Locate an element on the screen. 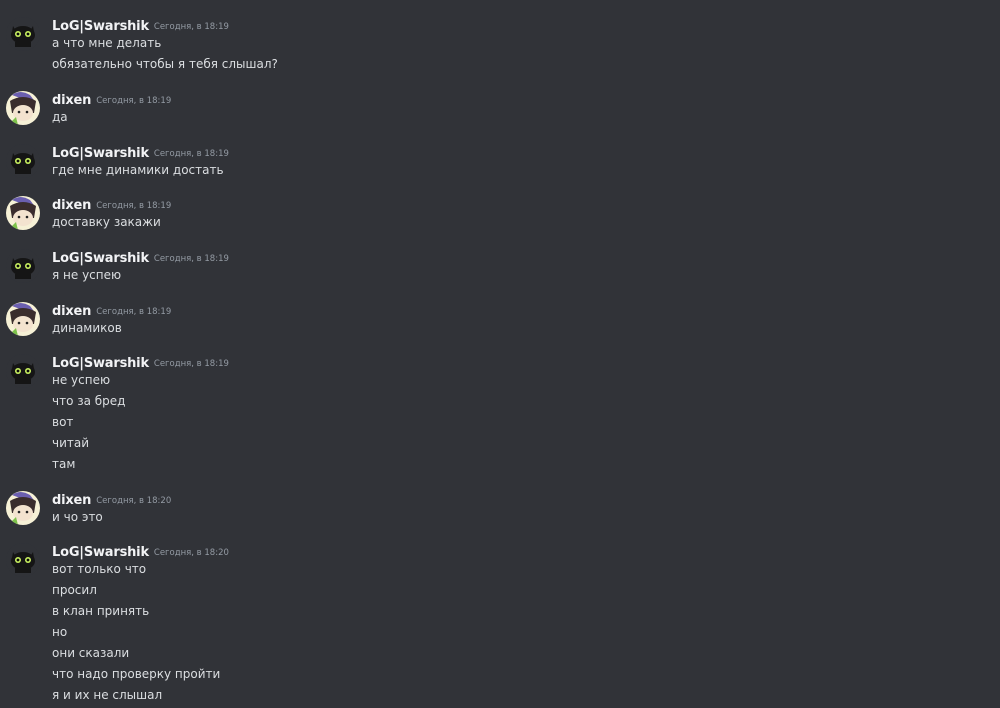 The image size is (1000, 708). message-text: там is located at coordinates (64, 464).